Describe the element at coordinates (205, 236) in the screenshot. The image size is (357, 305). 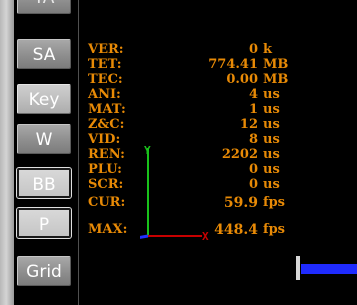
I see `x-axis-label: X` at that location.